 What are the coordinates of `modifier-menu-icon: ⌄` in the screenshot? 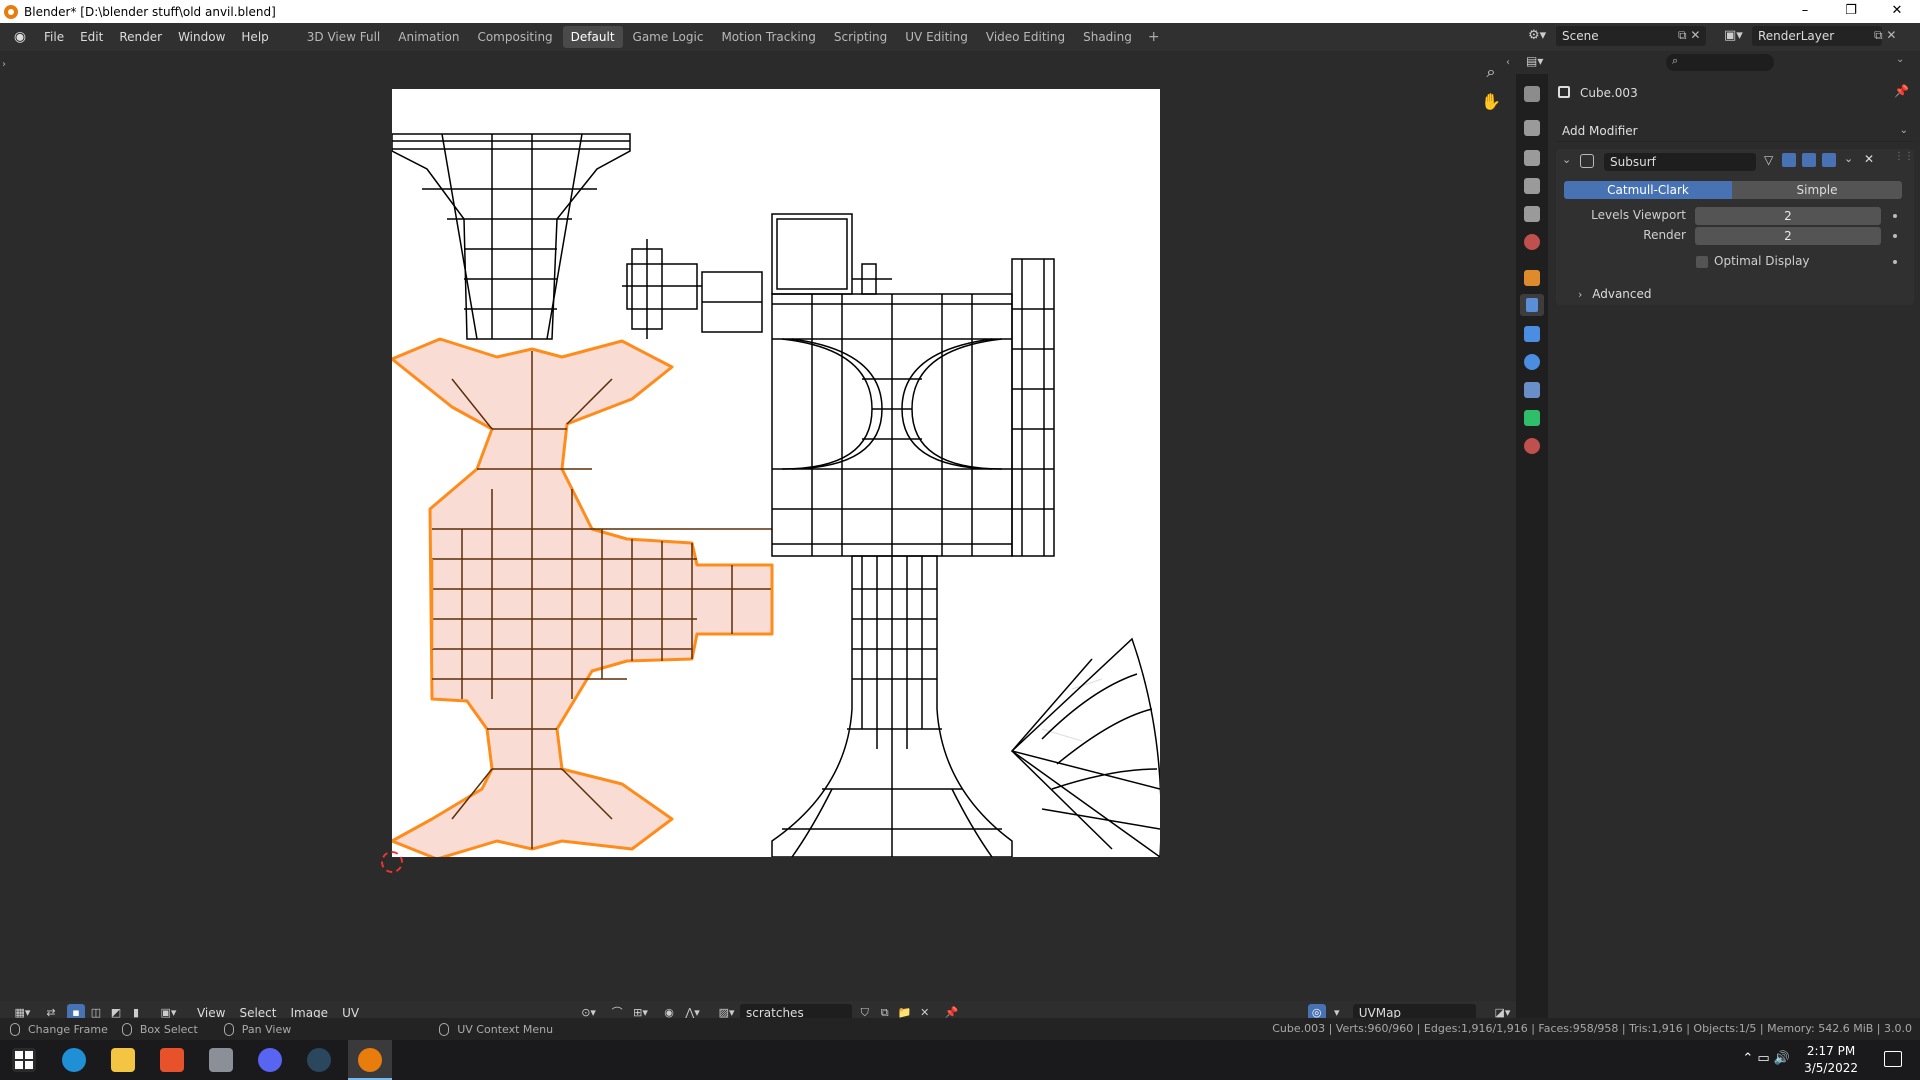 It's located at (1848, 158).